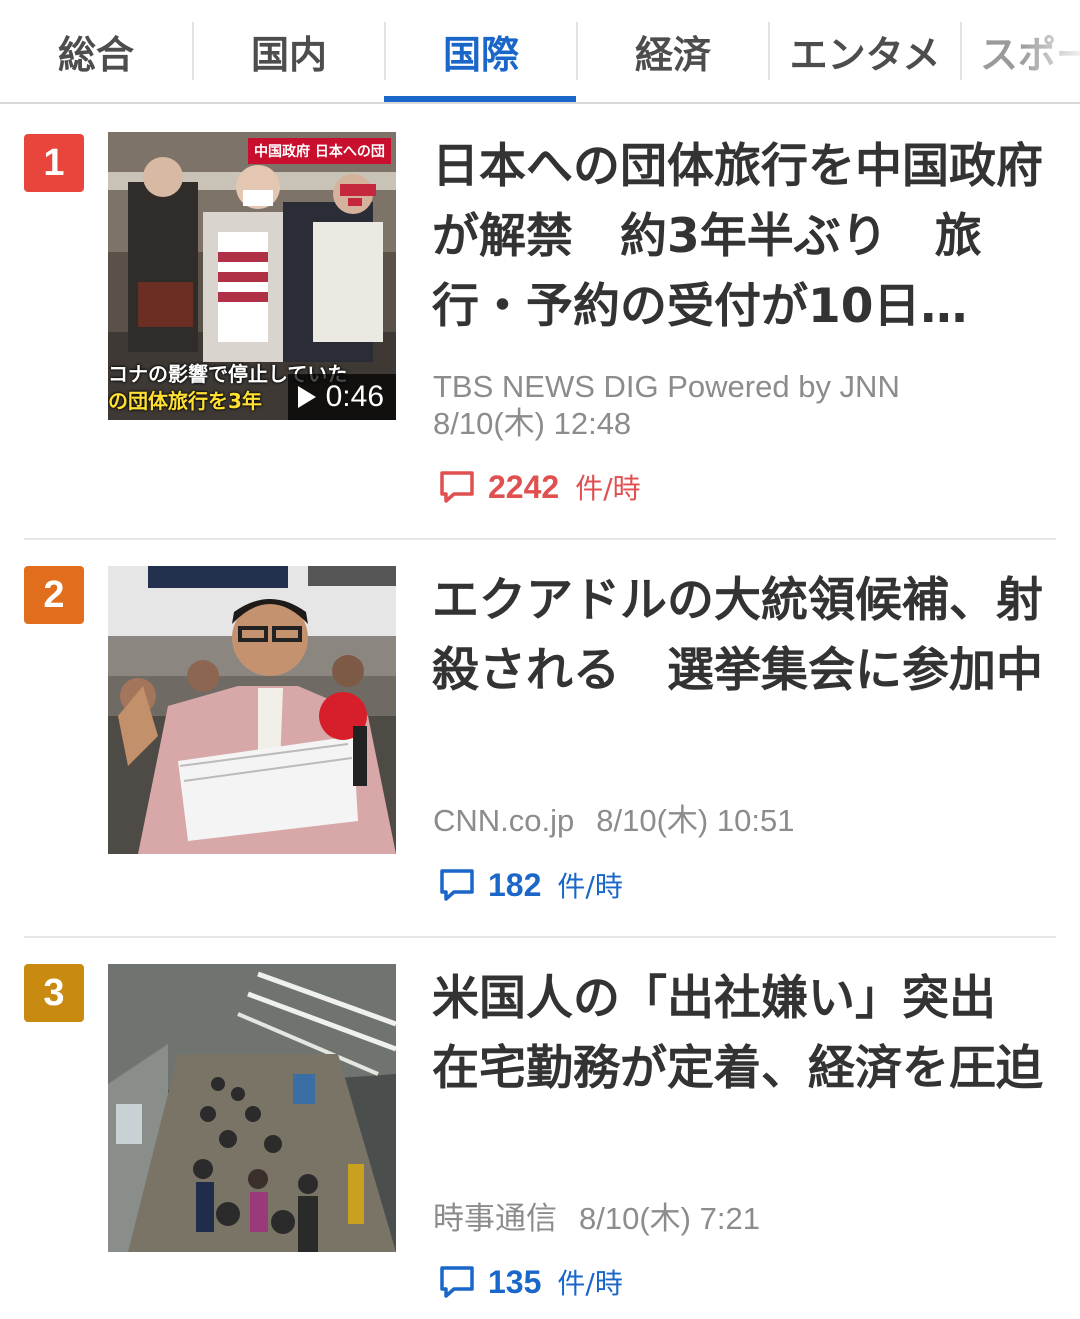  Describe the element at coordinates (185, 401) in the screenshot. I see `video-caption-line-2: の団体旅行を3年` at that location.